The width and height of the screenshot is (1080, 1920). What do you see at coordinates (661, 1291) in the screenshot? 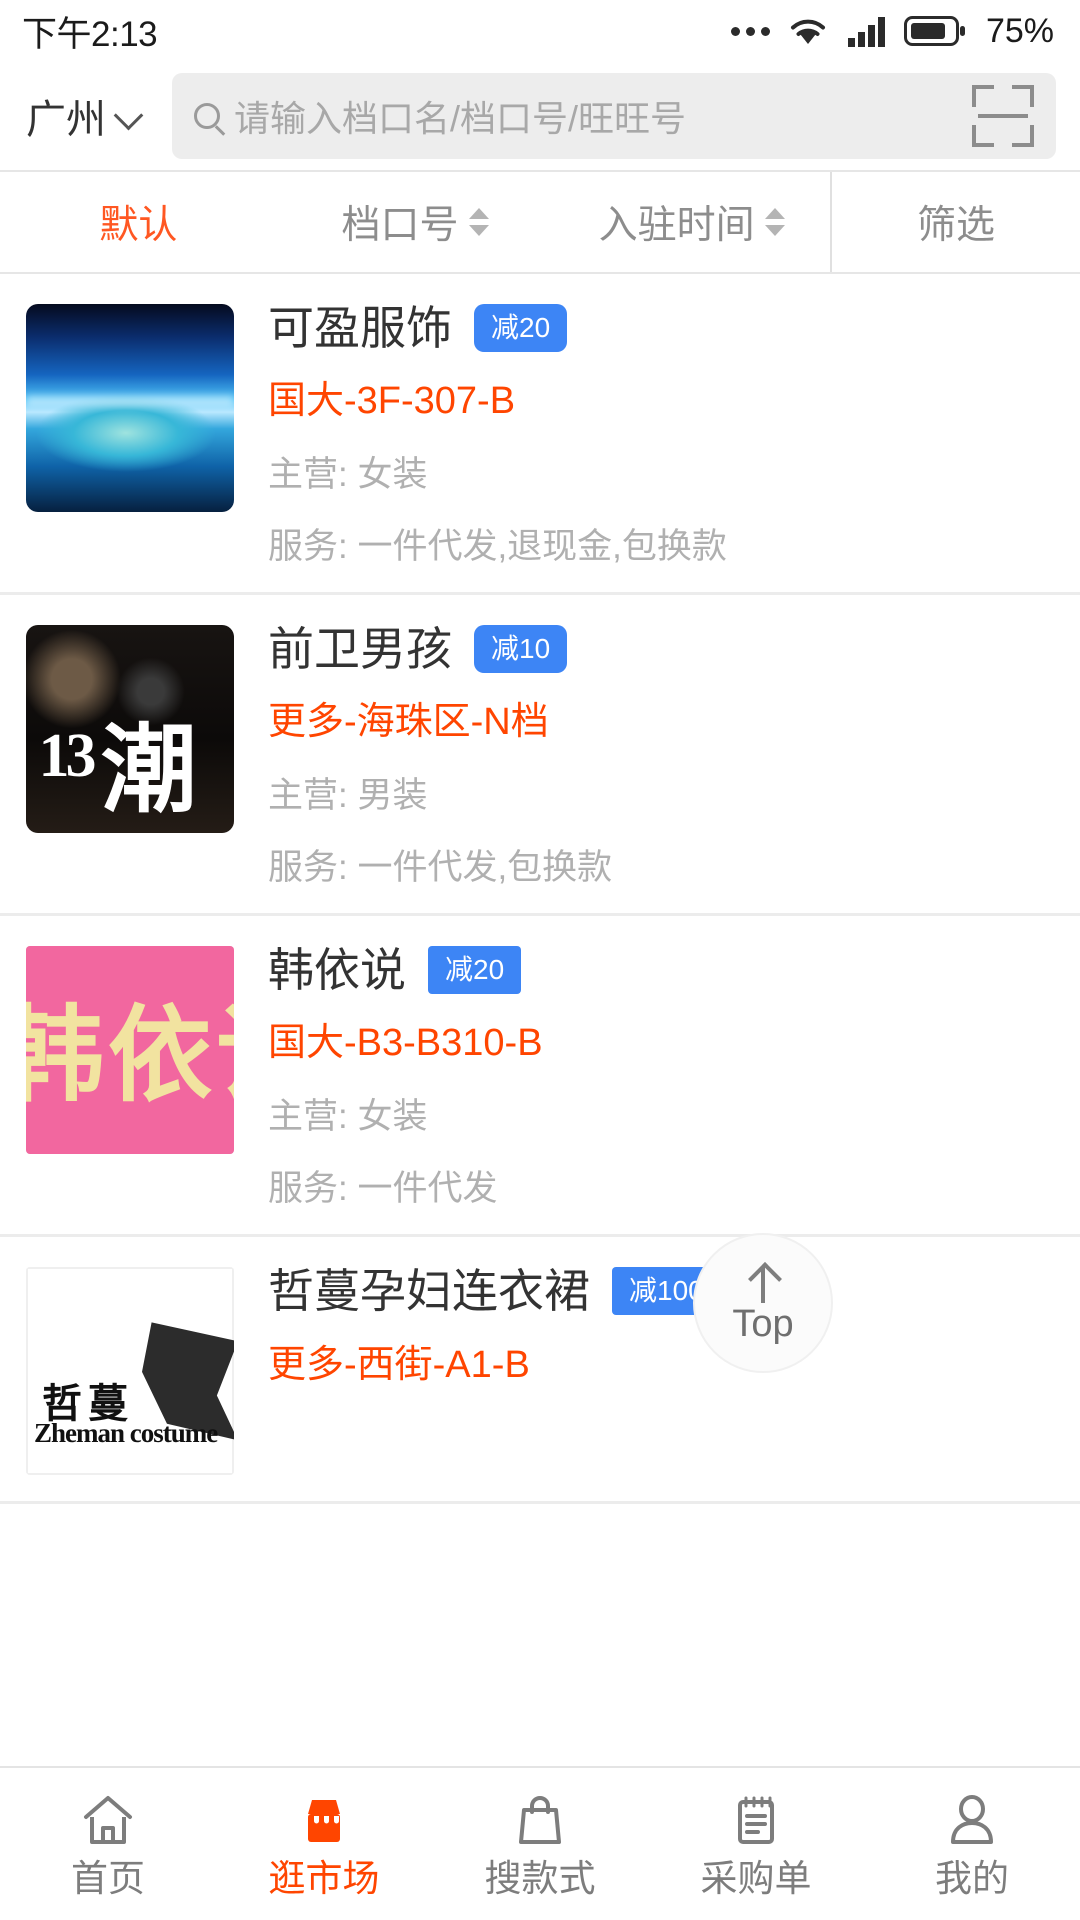
I see `shop-title-row: 哲蔓孕妇连衣裙 减100` at bounding box center [661, 1291].